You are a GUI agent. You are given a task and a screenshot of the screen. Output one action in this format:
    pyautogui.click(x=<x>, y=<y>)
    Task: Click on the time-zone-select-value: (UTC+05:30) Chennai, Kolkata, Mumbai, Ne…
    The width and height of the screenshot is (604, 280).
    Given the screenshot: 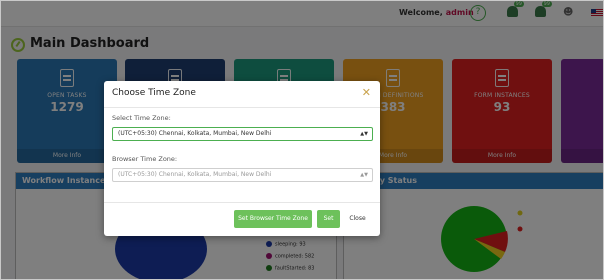 What is the action you would take?
    pyautogui.click(x=195, y=133)
    